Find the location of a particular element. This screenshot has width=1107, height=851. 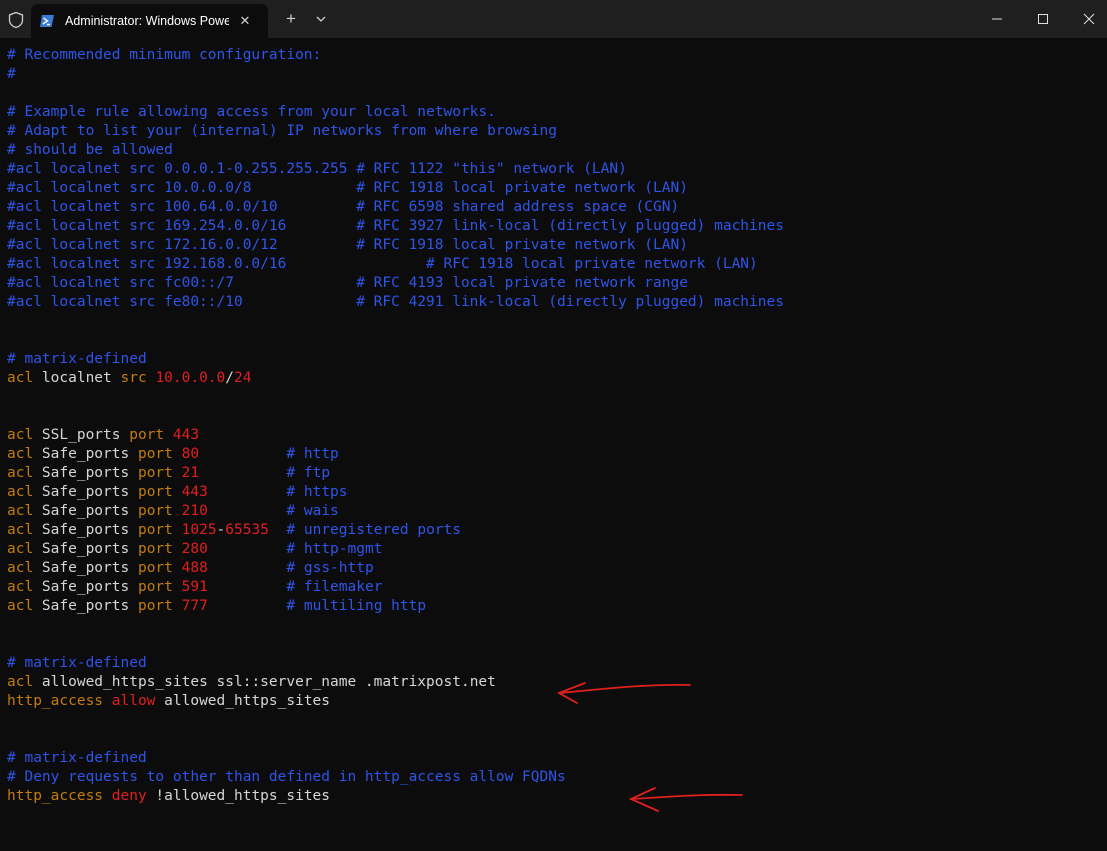

comment-text: # multiling http is located at coordinates (356, 606).